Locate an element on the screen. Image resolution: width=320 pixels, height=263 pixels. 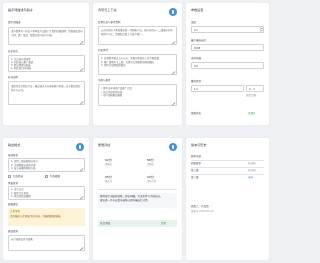
max-tokens-field: 2048 is located at coordinates (227, 47).